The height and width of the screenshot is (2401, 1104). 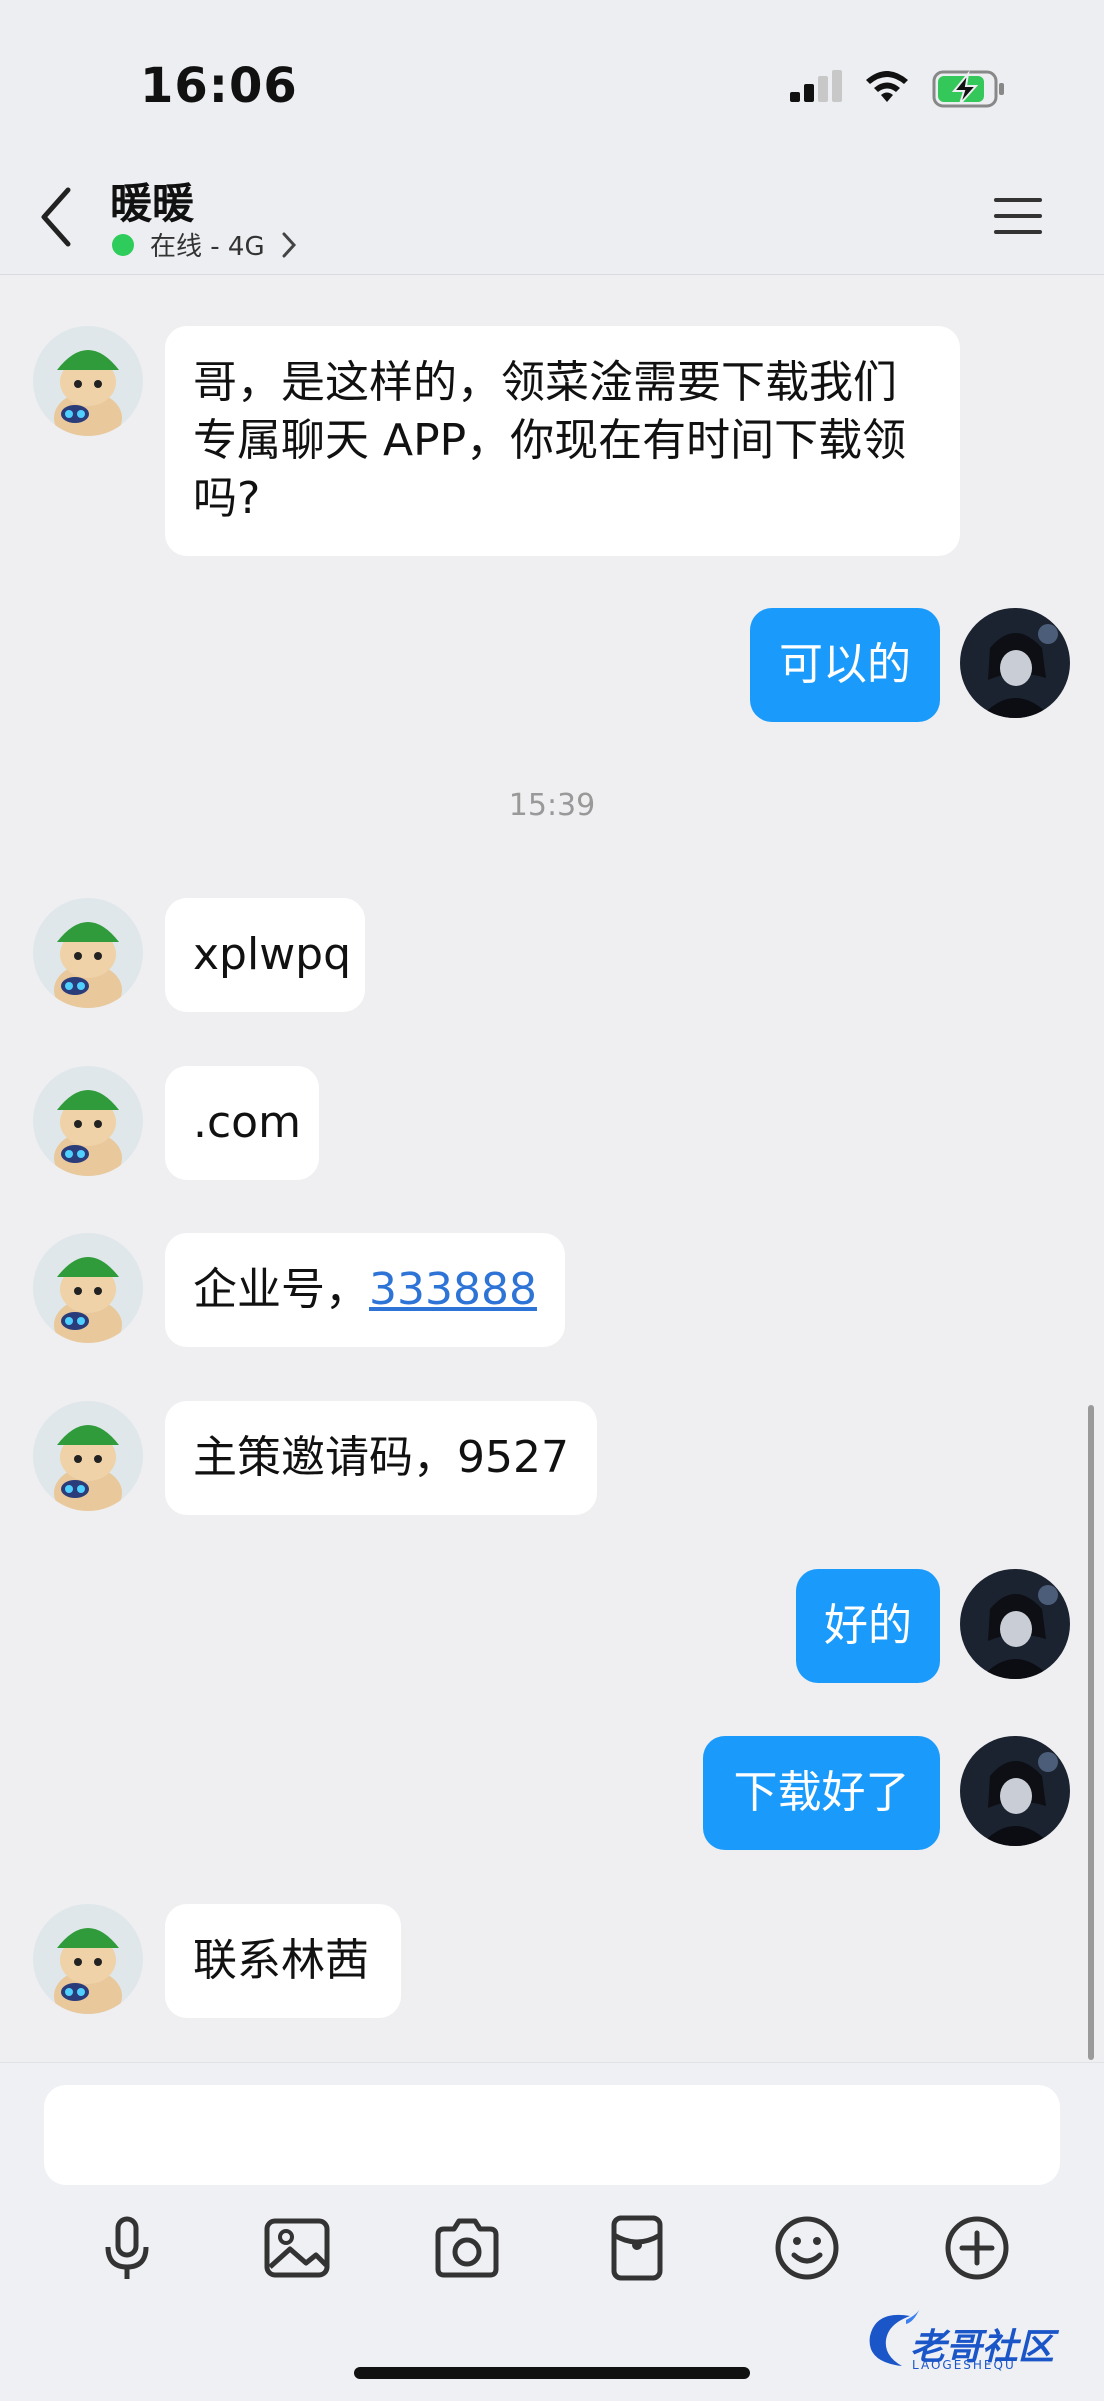 I want to click on microphone-icon, so click(x=127, y=2248).